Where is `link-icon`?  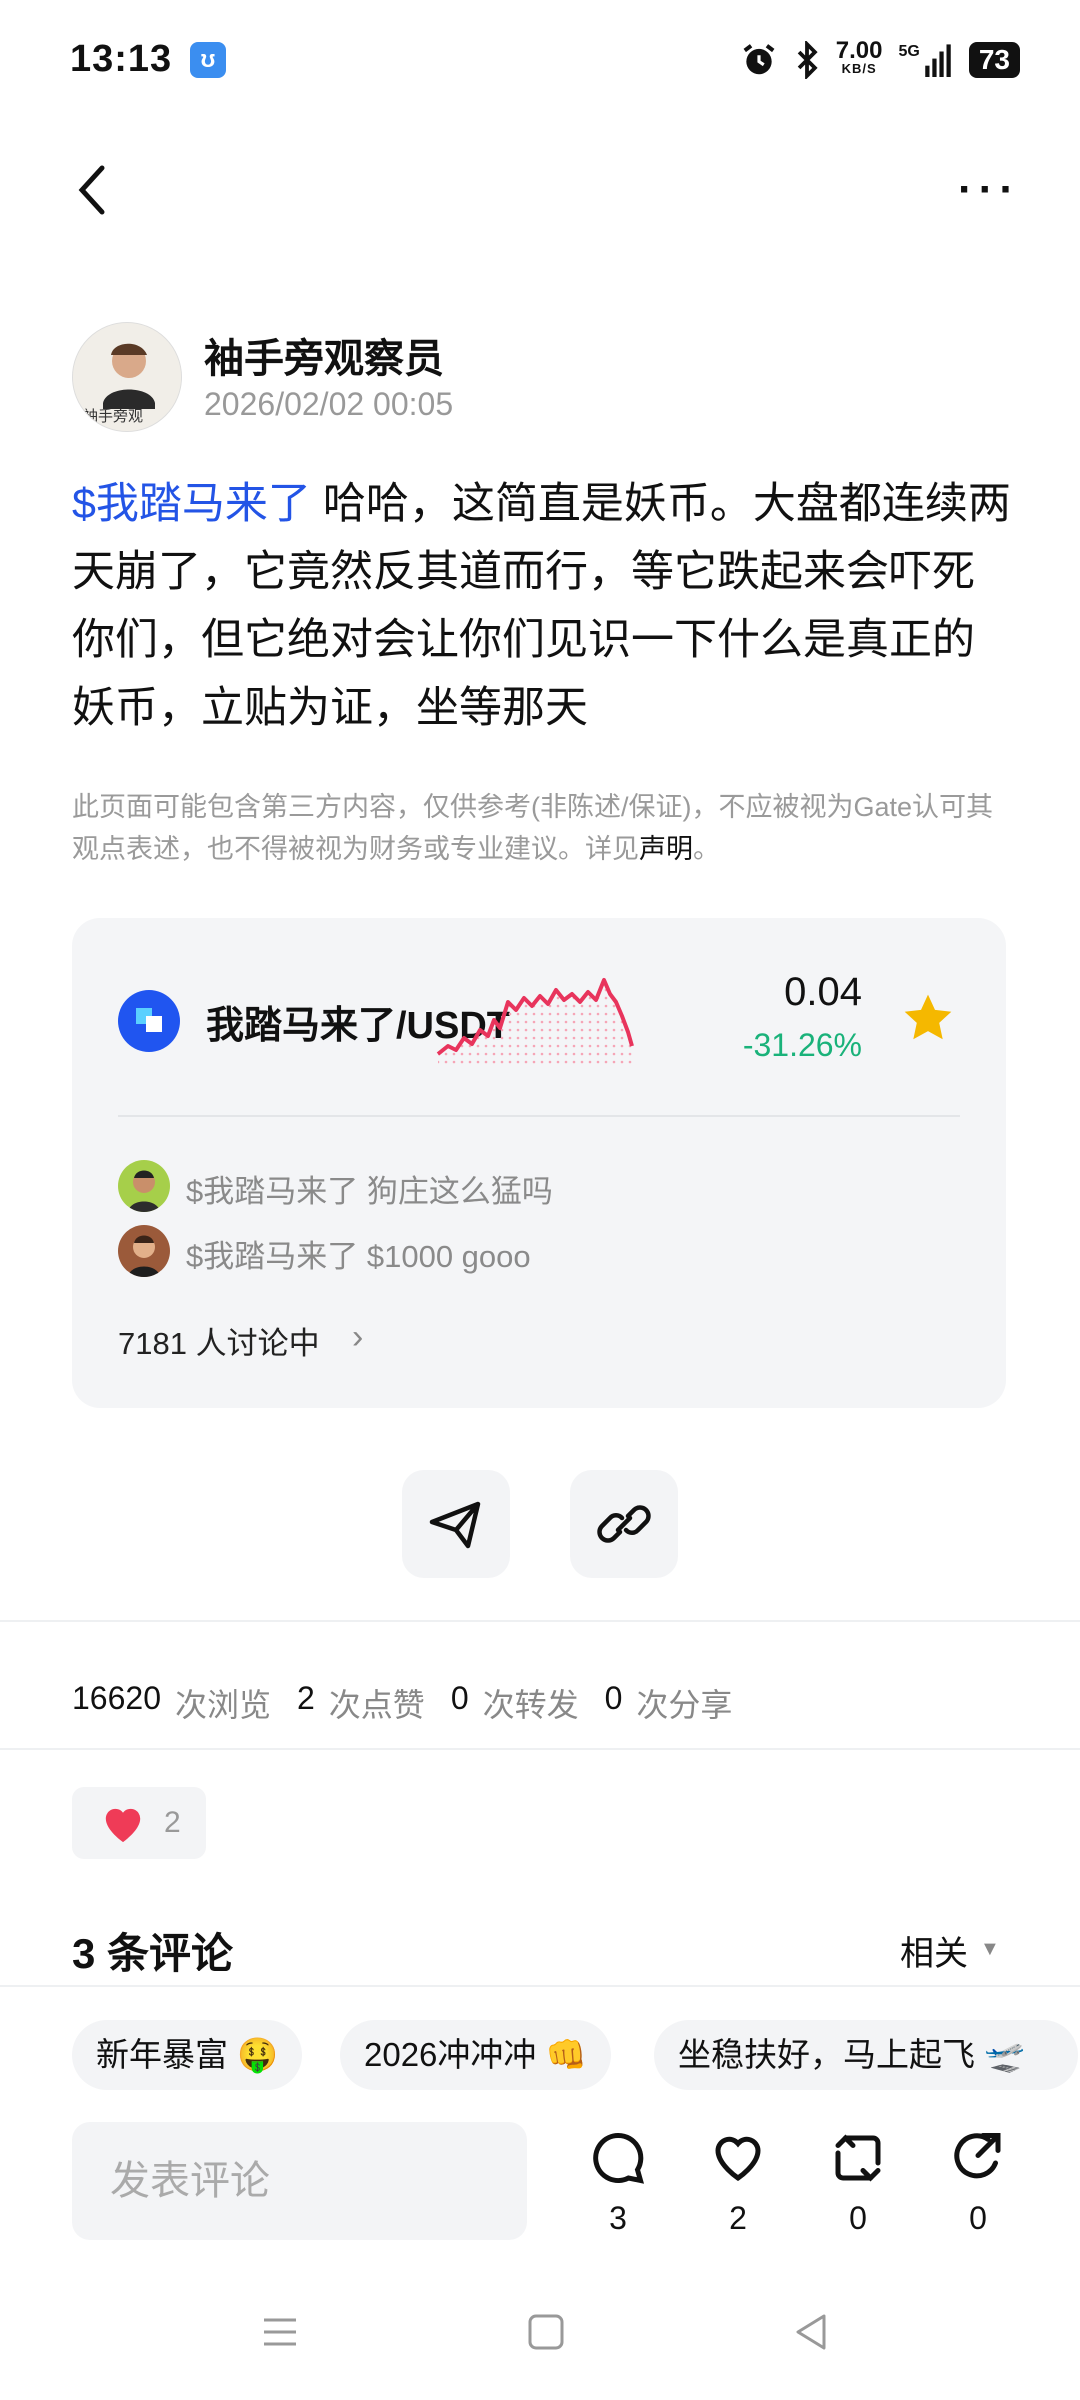 link-icon is located at coordinates (624, 1524).